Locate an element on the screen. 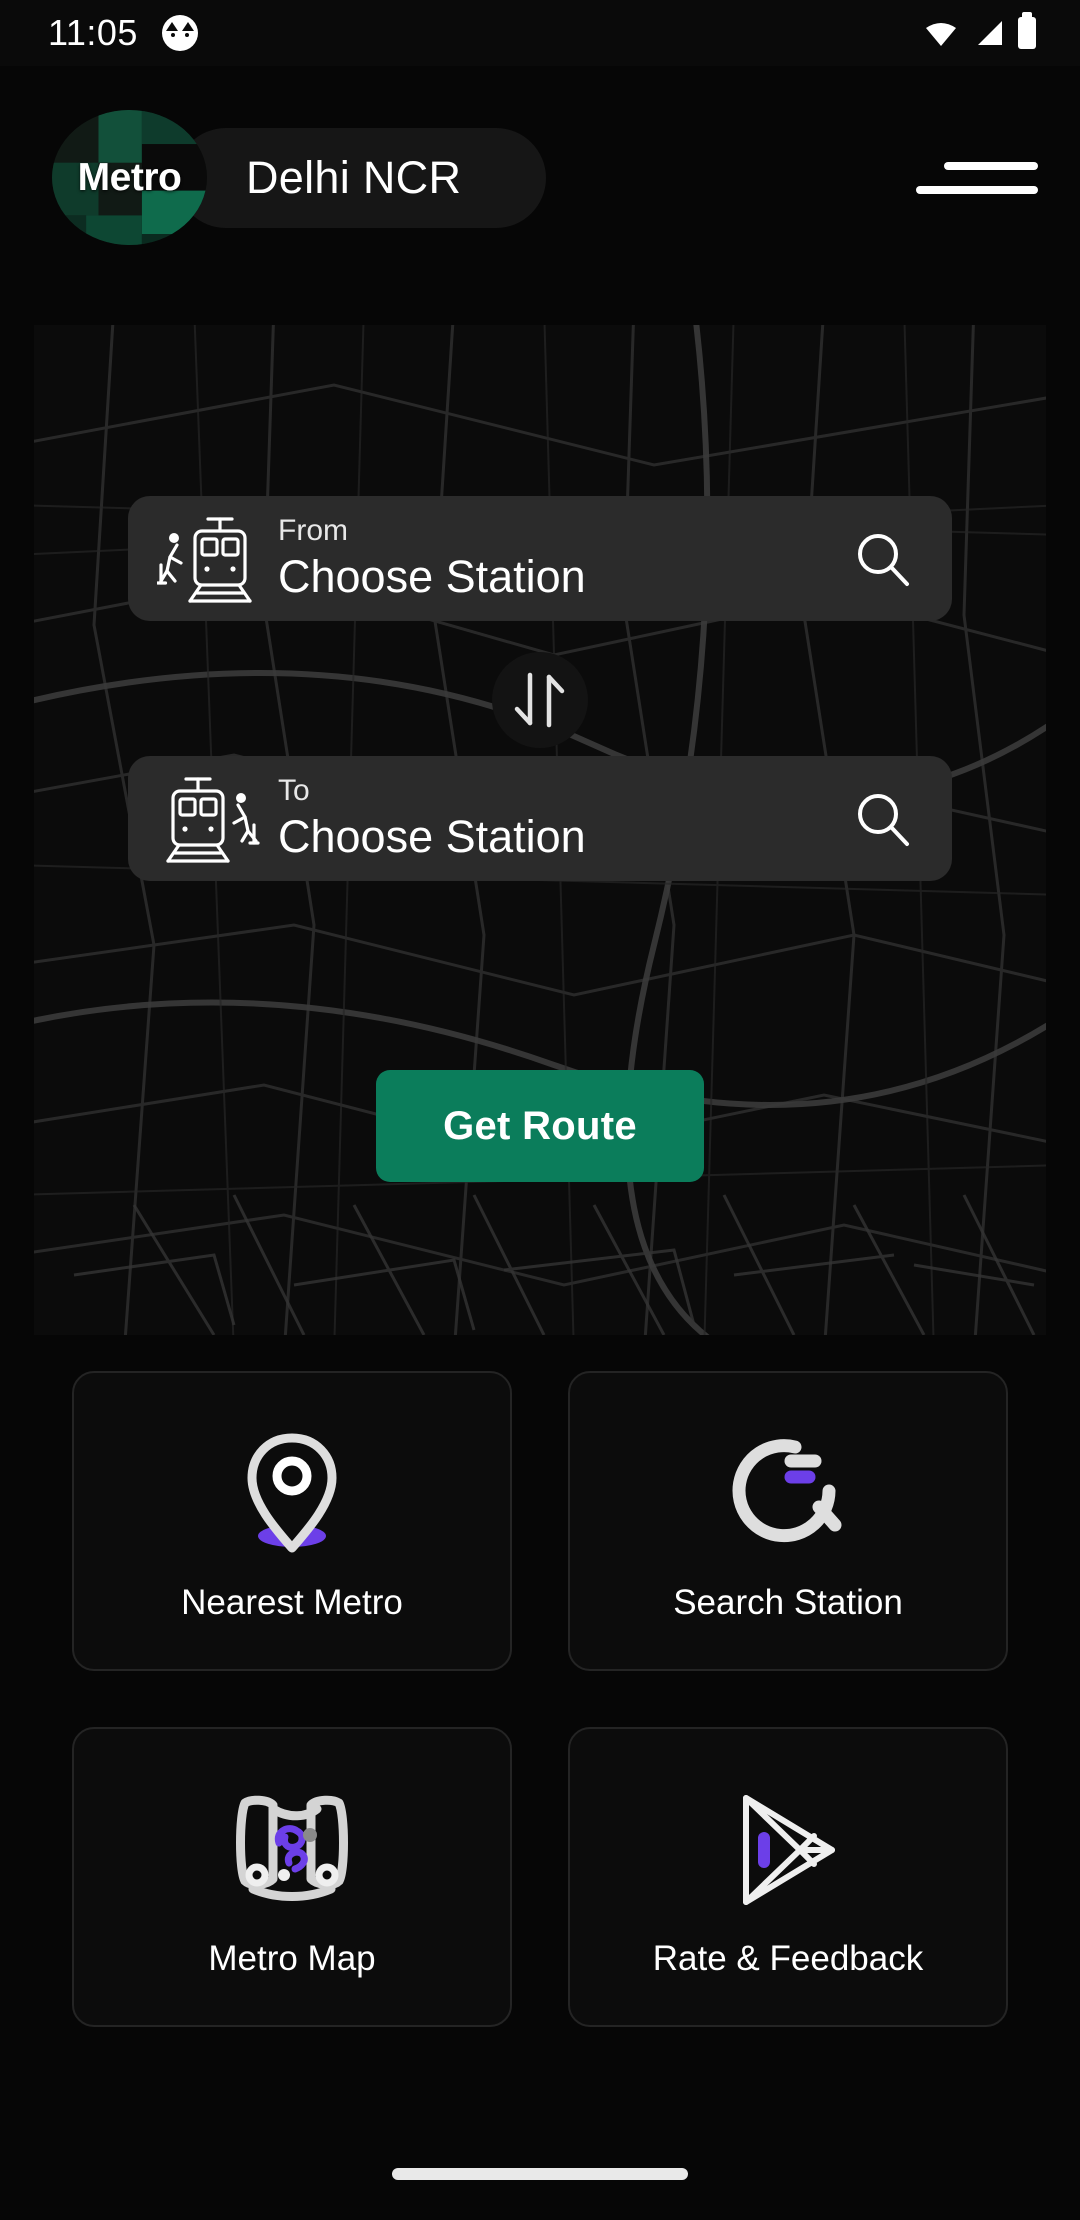  system-navigation-bar is located at coordinates (540, 2174).